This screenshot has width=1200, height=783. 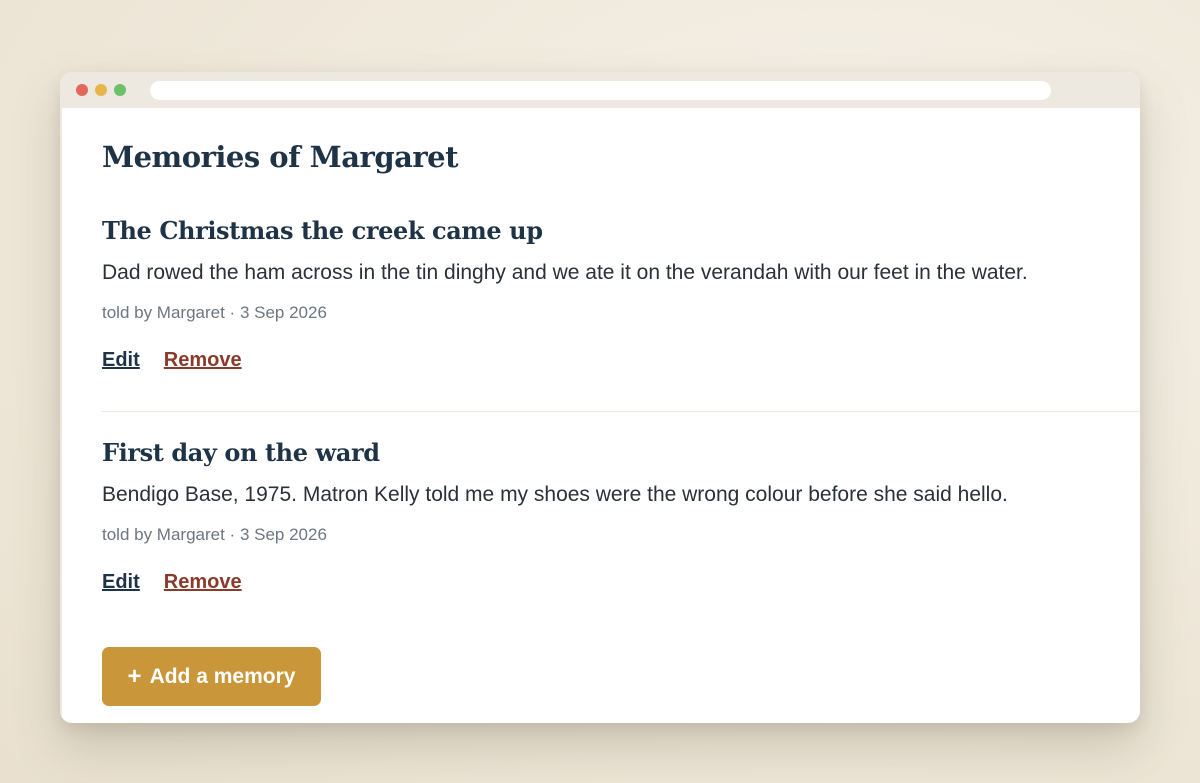 I want to click on browser-titlebar, so click(x=600, y=90).